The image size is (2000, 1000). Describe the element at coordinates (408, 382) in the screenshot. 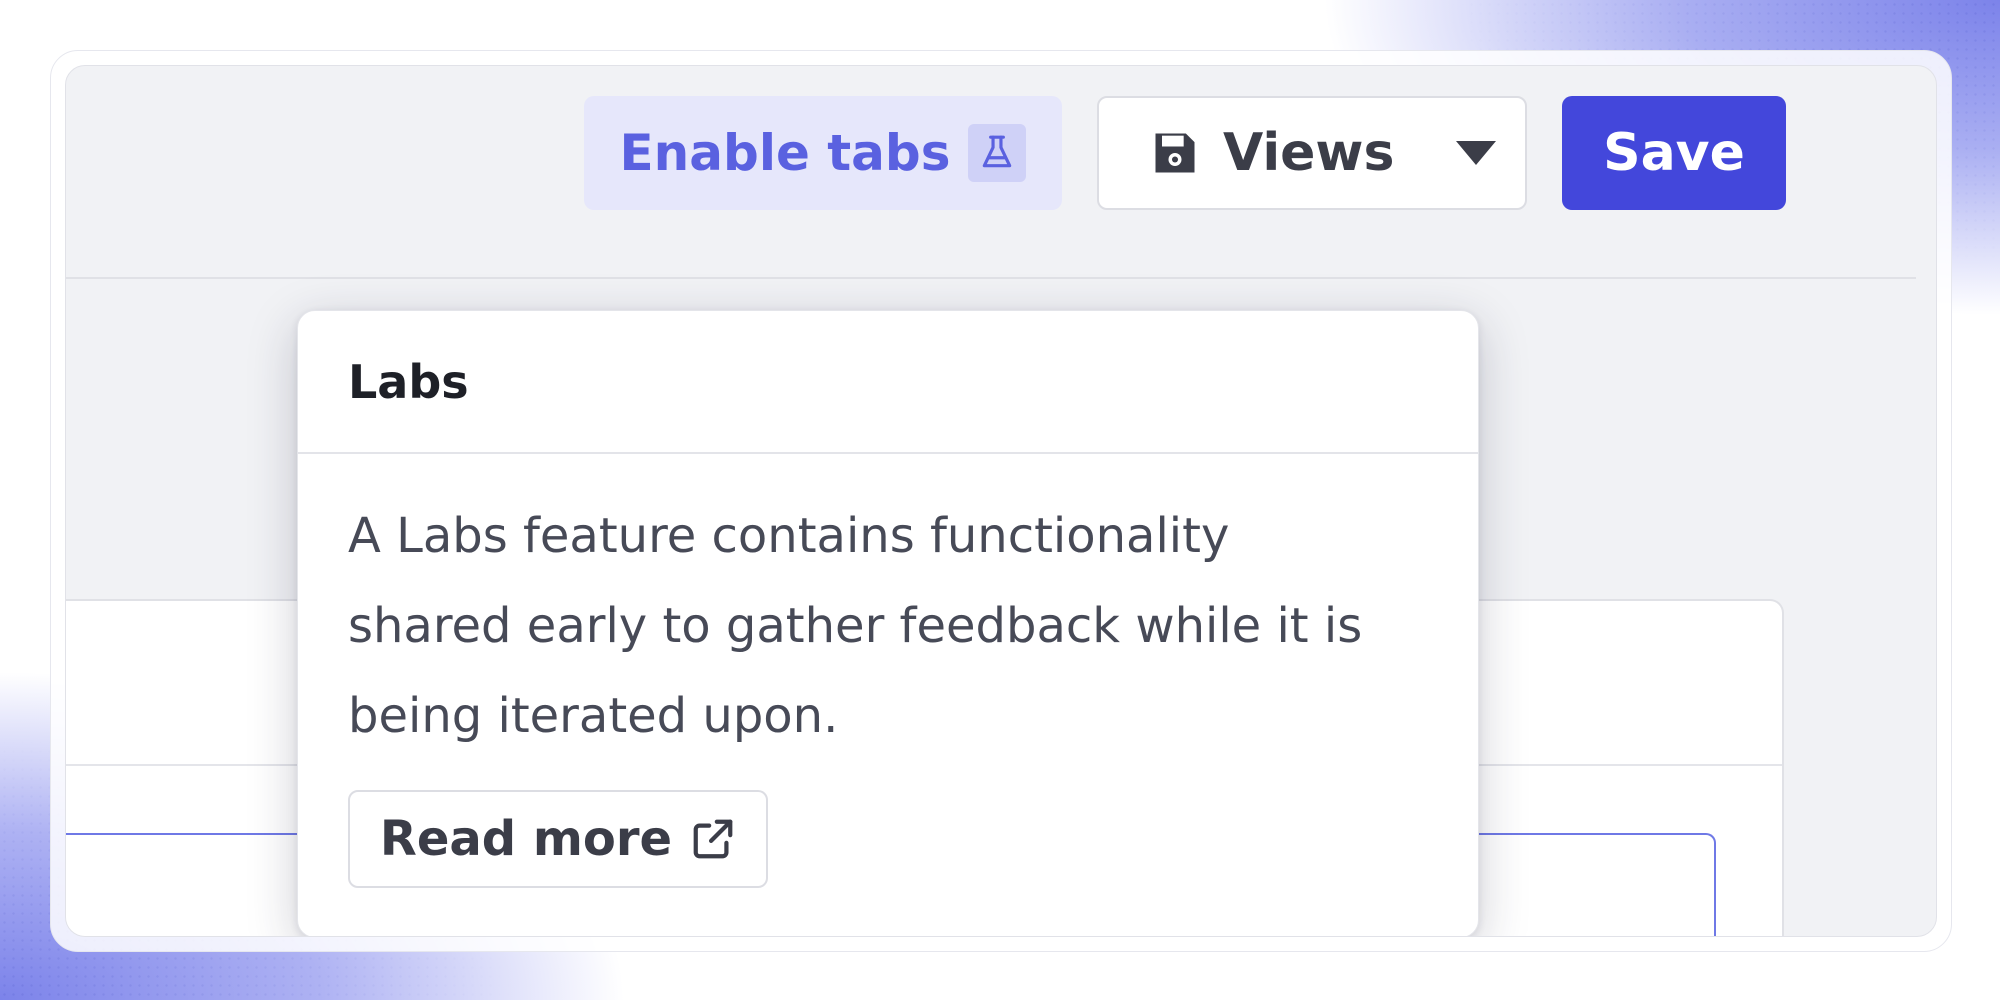

I see `popover-title: Labs` at that location.